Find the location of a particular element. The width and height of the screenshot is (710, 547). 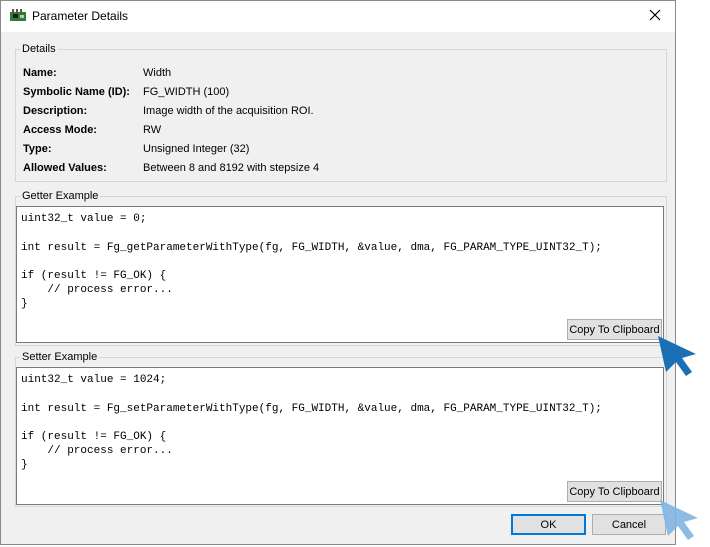

code-line: uint32_t value = 0; is located at coordinates (84, 219).